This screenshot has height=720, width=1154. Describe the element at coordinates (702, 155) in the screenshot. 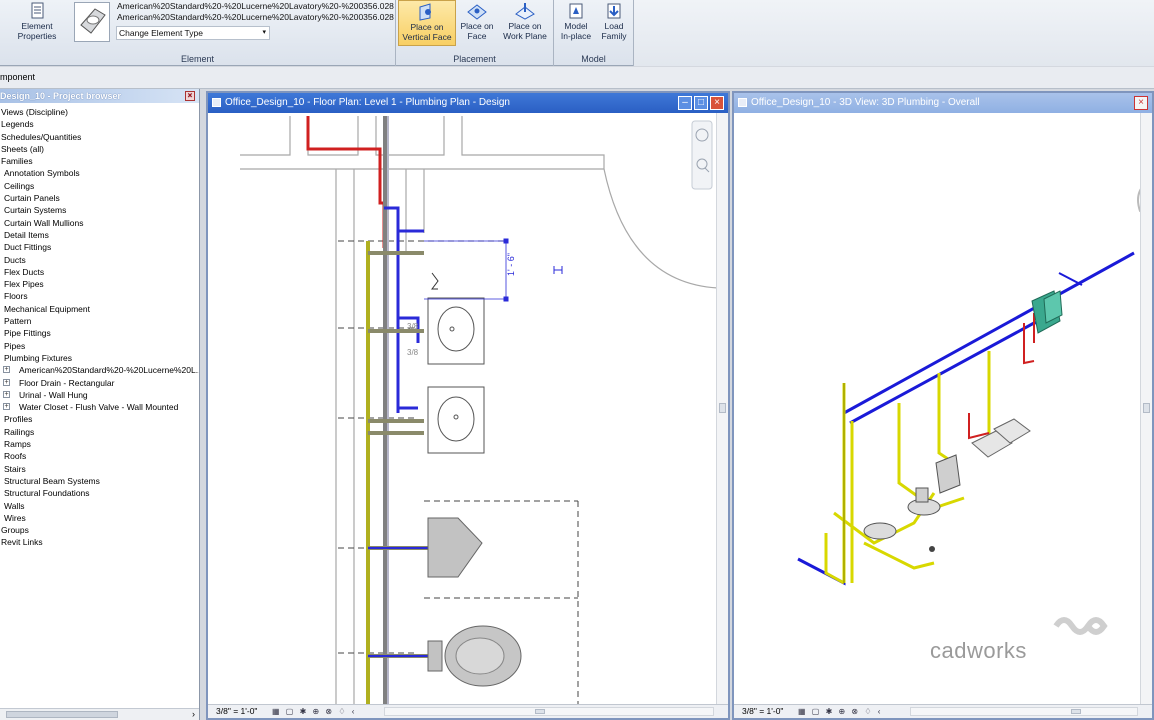

I see `navigation-bar` at that location.